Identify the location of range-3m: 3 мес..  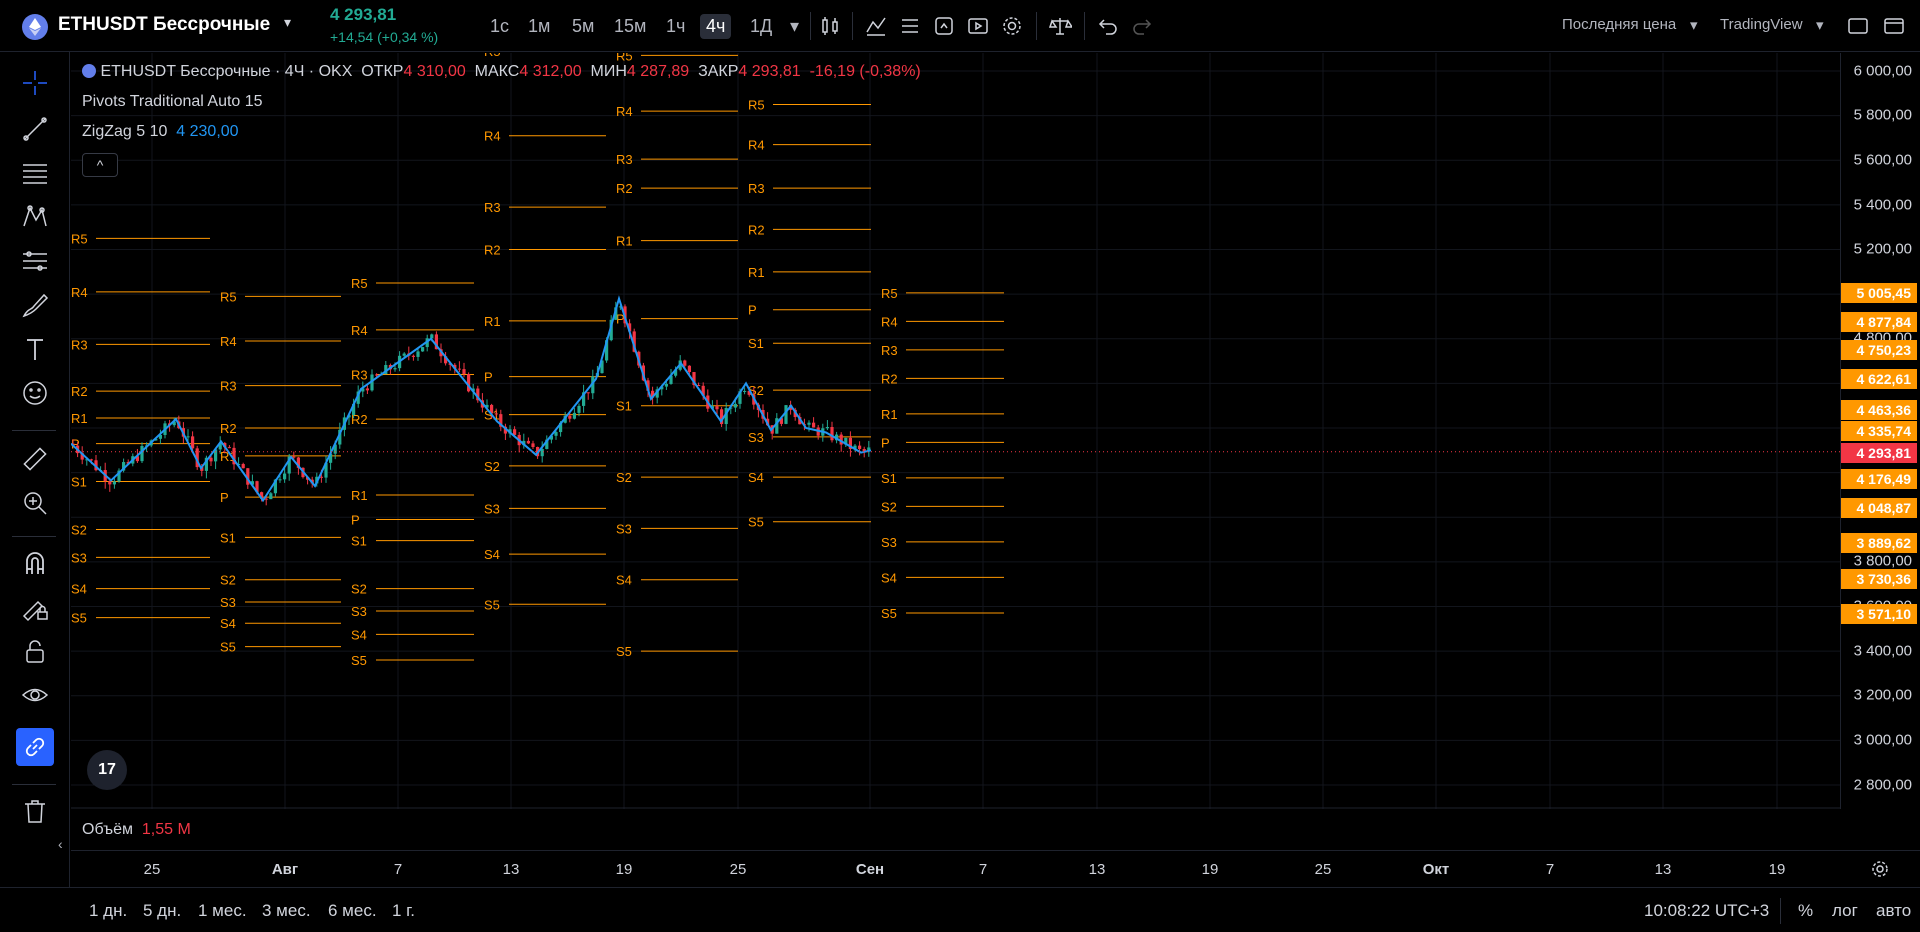
(286, 911).